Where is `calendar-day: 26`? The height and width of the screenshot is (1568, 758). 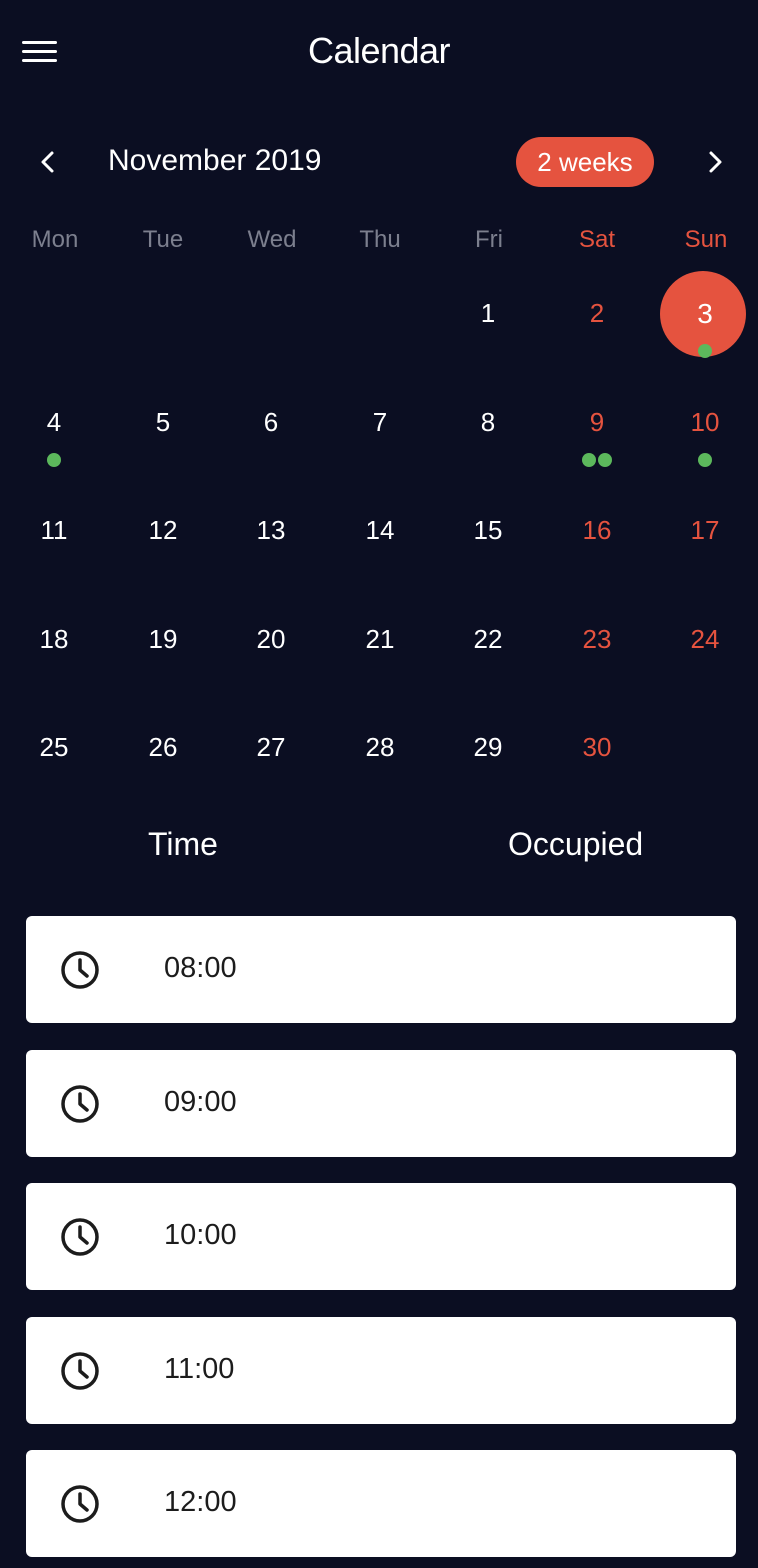
calendar-day: 26 is located at coordinates (163, 748).